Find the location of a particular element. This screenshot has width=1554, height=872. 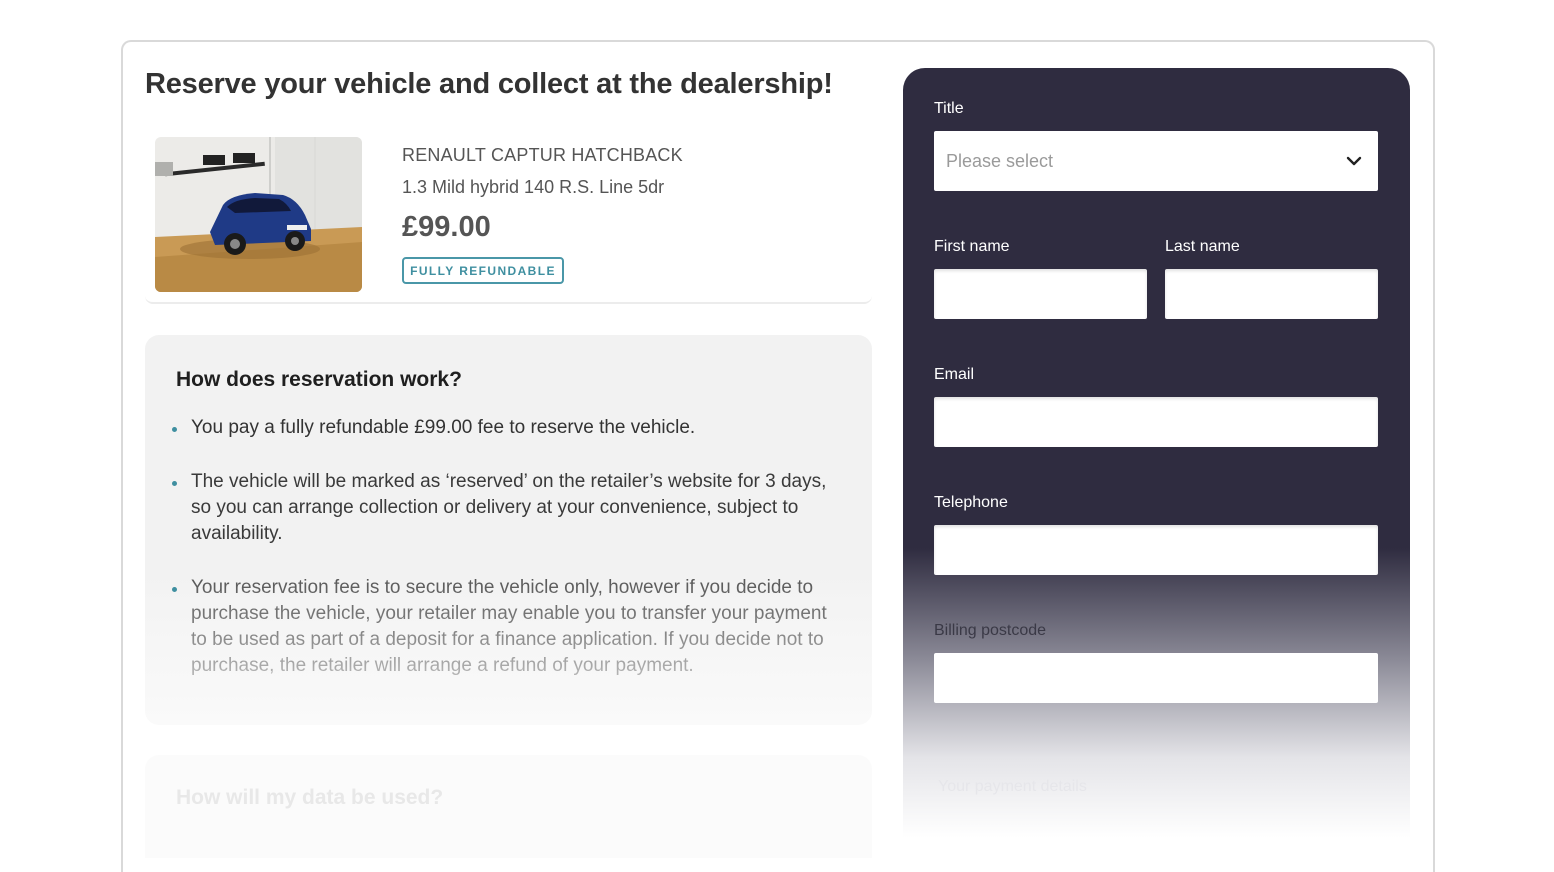

title-label: Title is located at coordinates (949, 108).